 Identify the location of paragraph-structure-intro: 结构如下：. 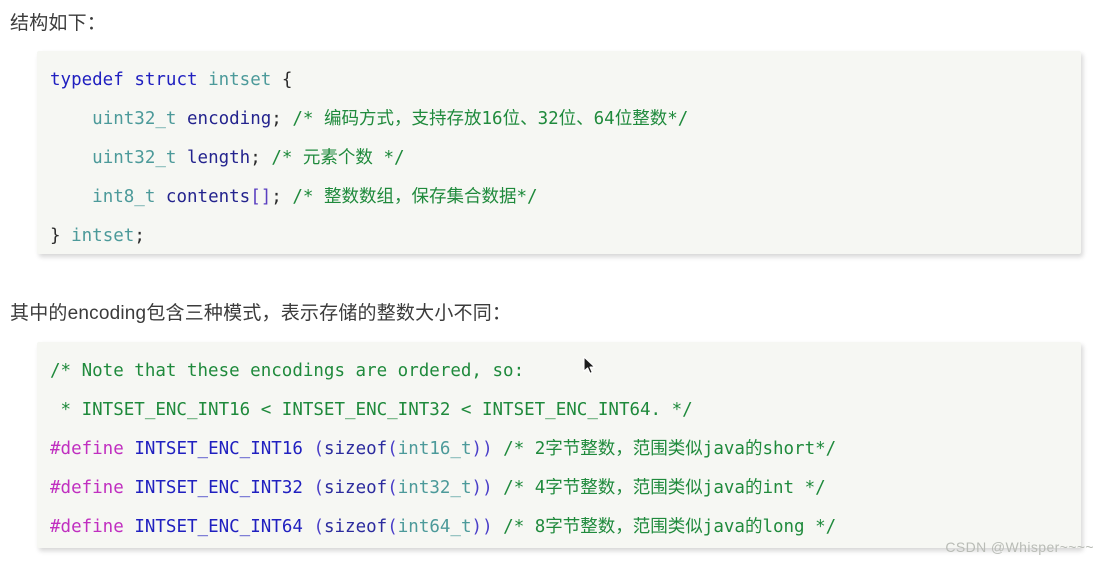
(58, 23).